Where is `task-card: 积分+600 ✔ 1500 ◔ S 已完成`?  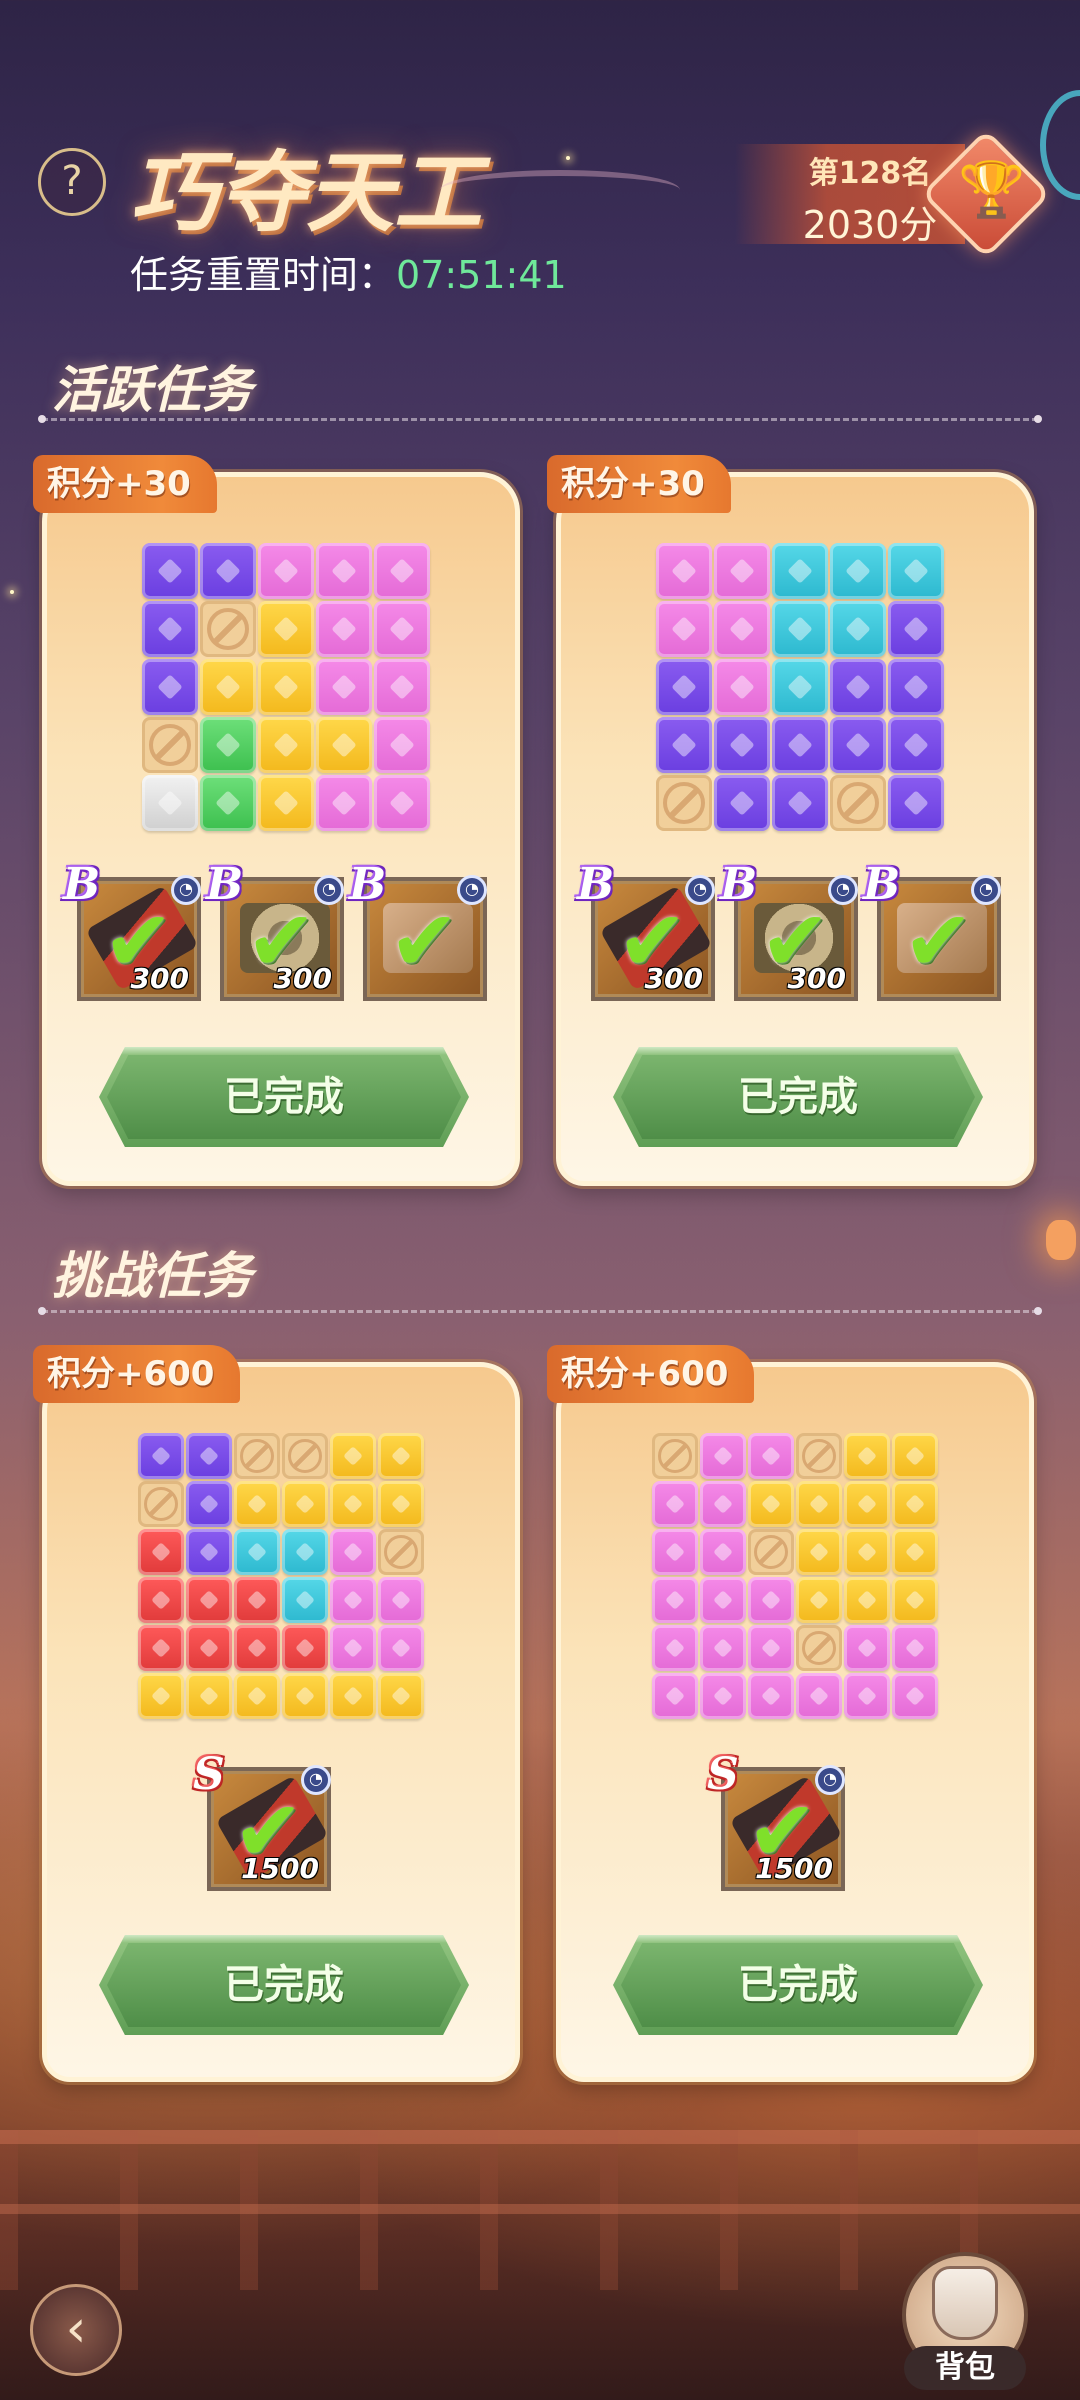 task-card: 积分+600 ✔ 1500 ◔ S 已完成 is located at coordinates (790, 1713).